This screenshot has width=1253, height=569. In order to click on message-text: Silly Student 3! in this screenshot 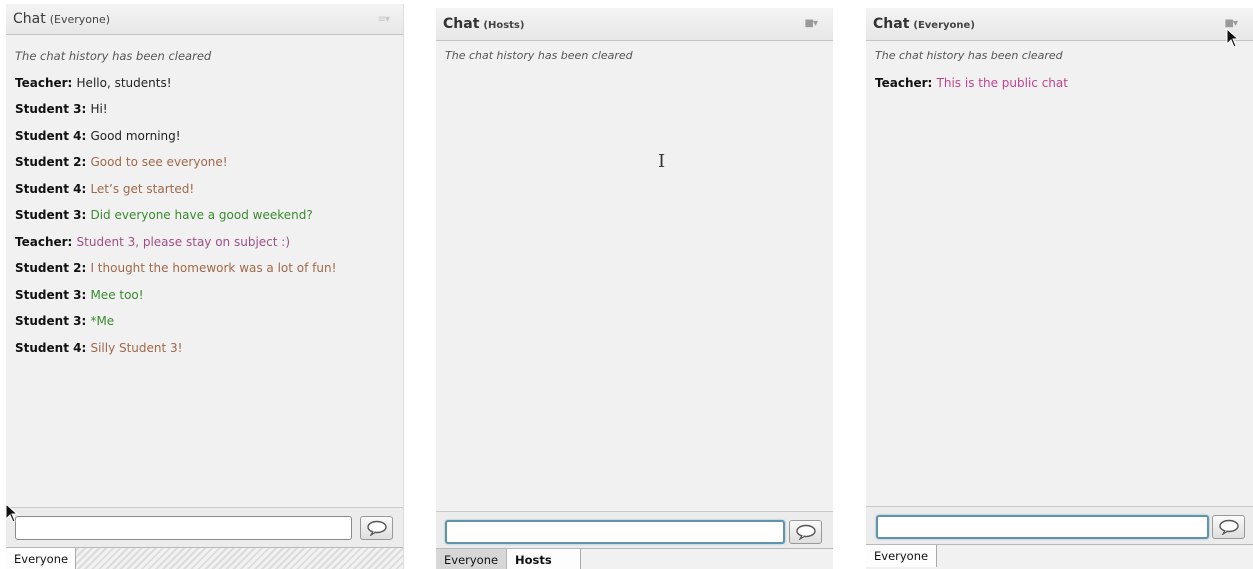, I will do `click(136, 347)`.